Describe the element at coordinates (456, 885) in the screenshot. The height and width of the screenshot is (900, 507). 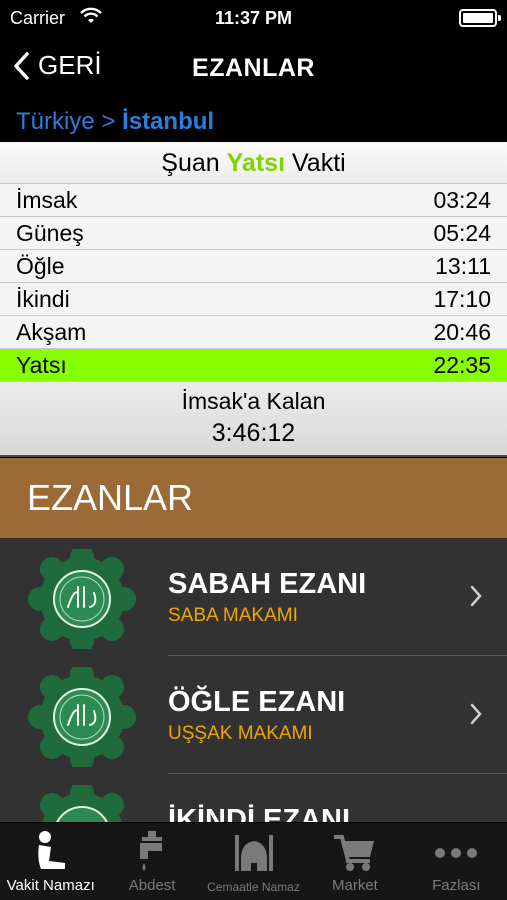
I see `tab-label: Fazlası` at that location.